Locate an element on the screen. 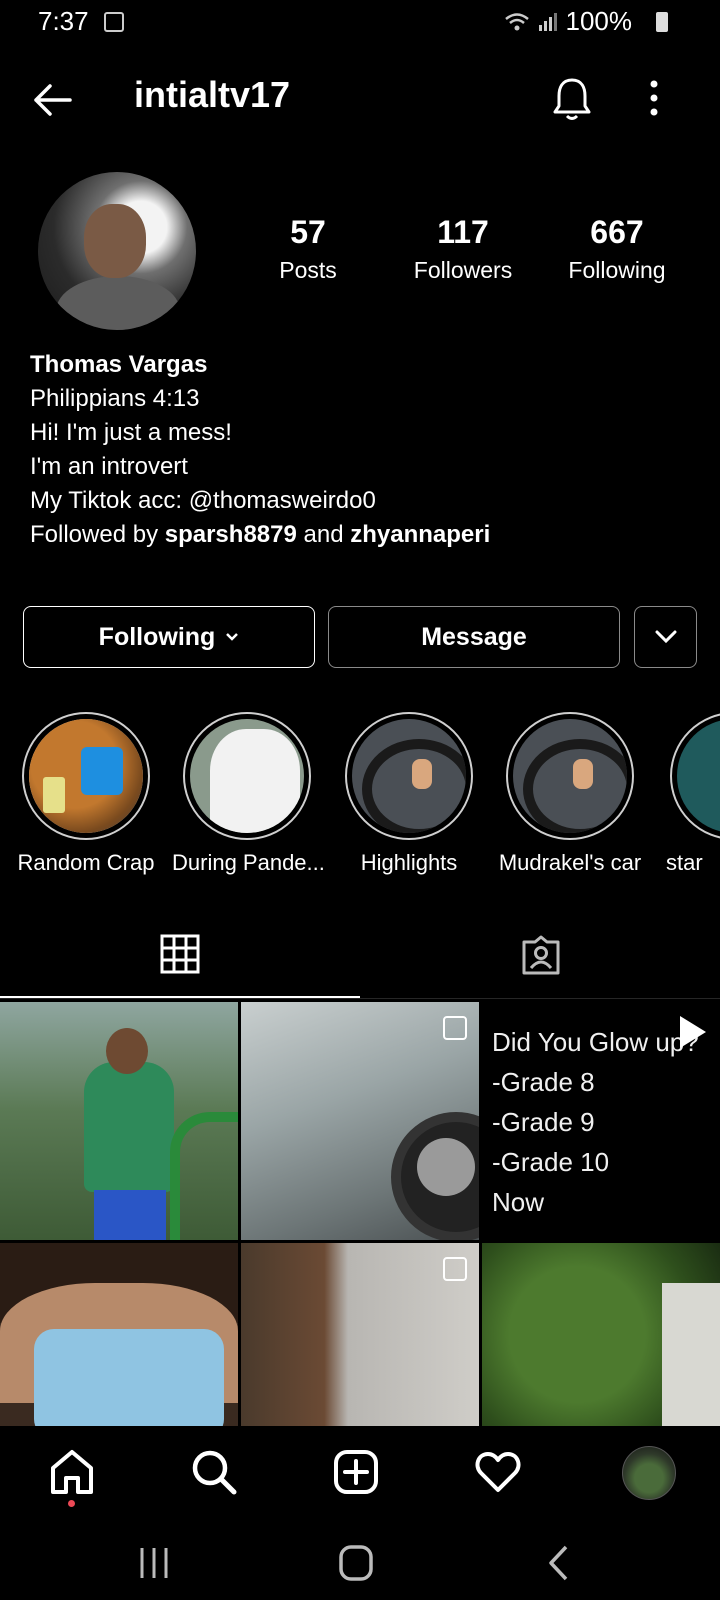 This screenshot has width=720, height=1600. stat-following-label: Following is located at coordinates (617, 270).